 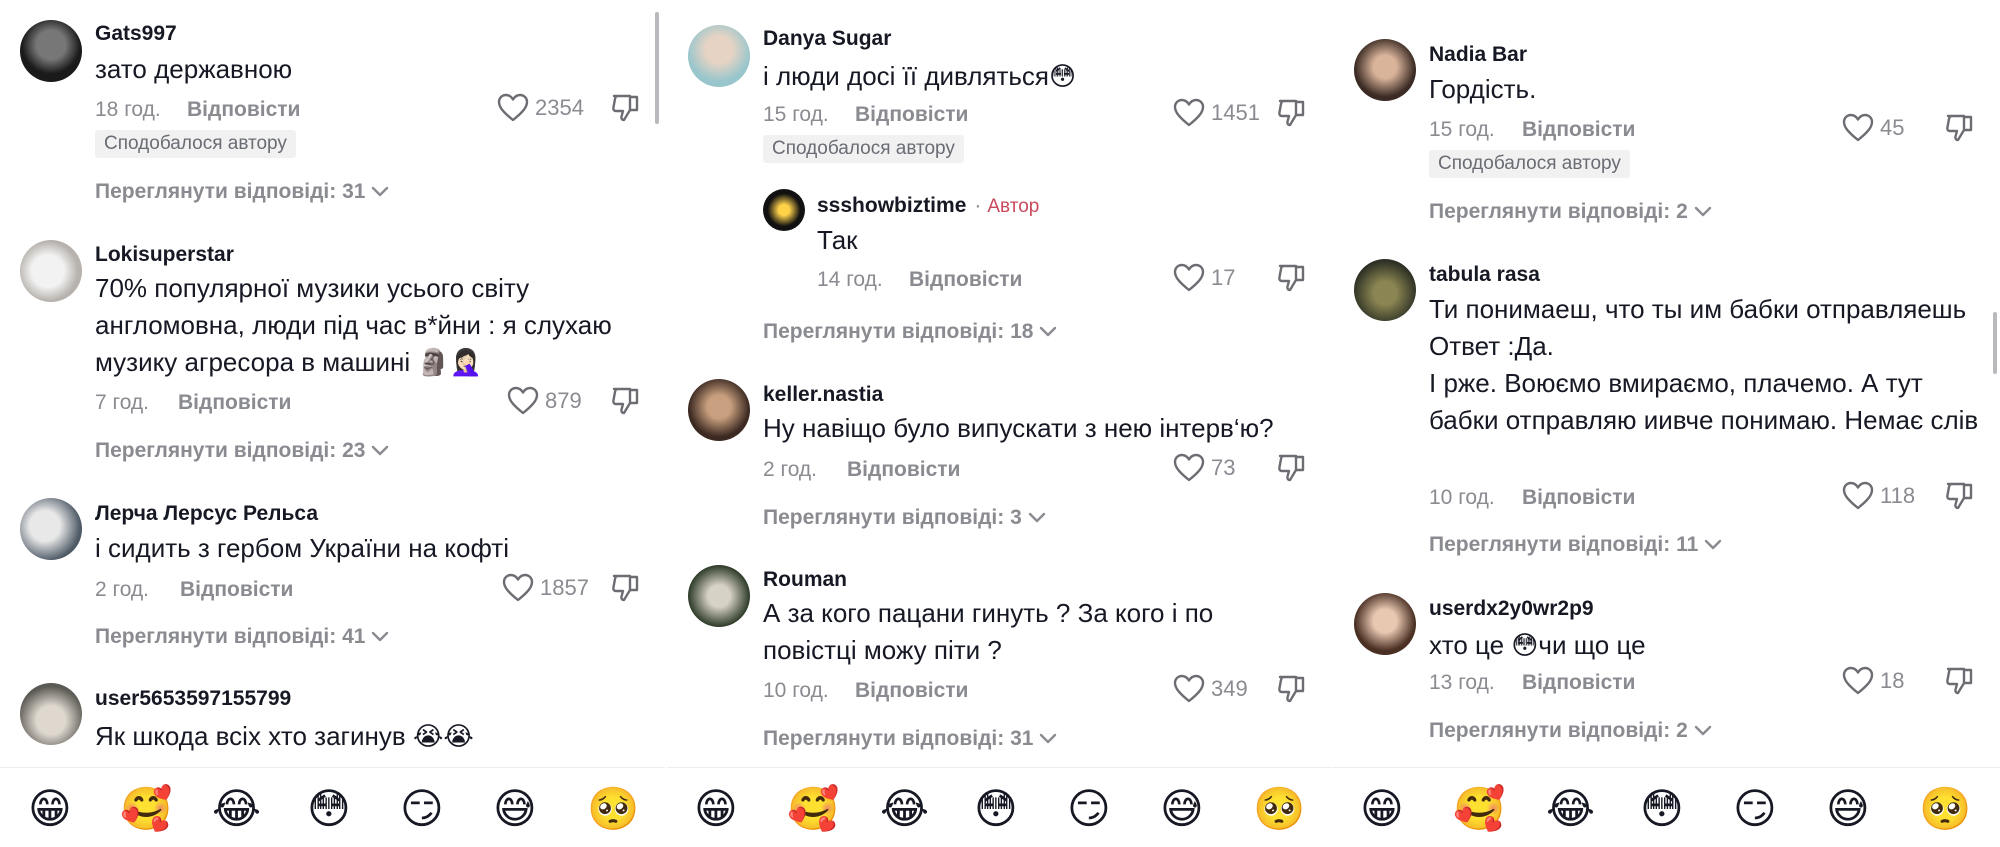 I want to click on like-button: 45, so click(x=1873, y=128).